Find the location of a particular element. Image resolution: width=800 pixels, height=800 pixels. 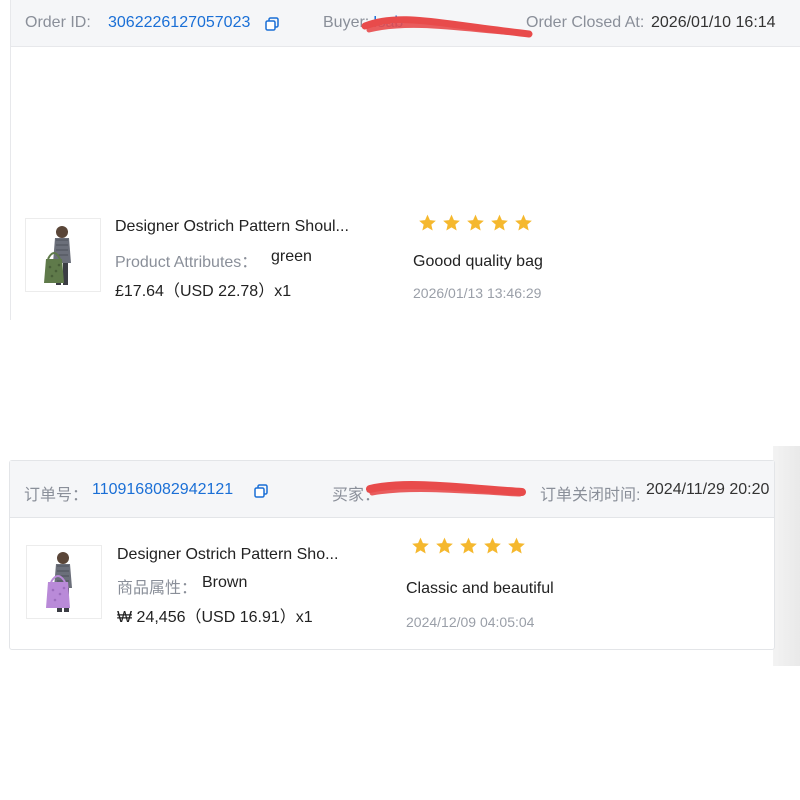

review-date: 2024/12/09 04:05:04 is located at coordinates (470, 622).